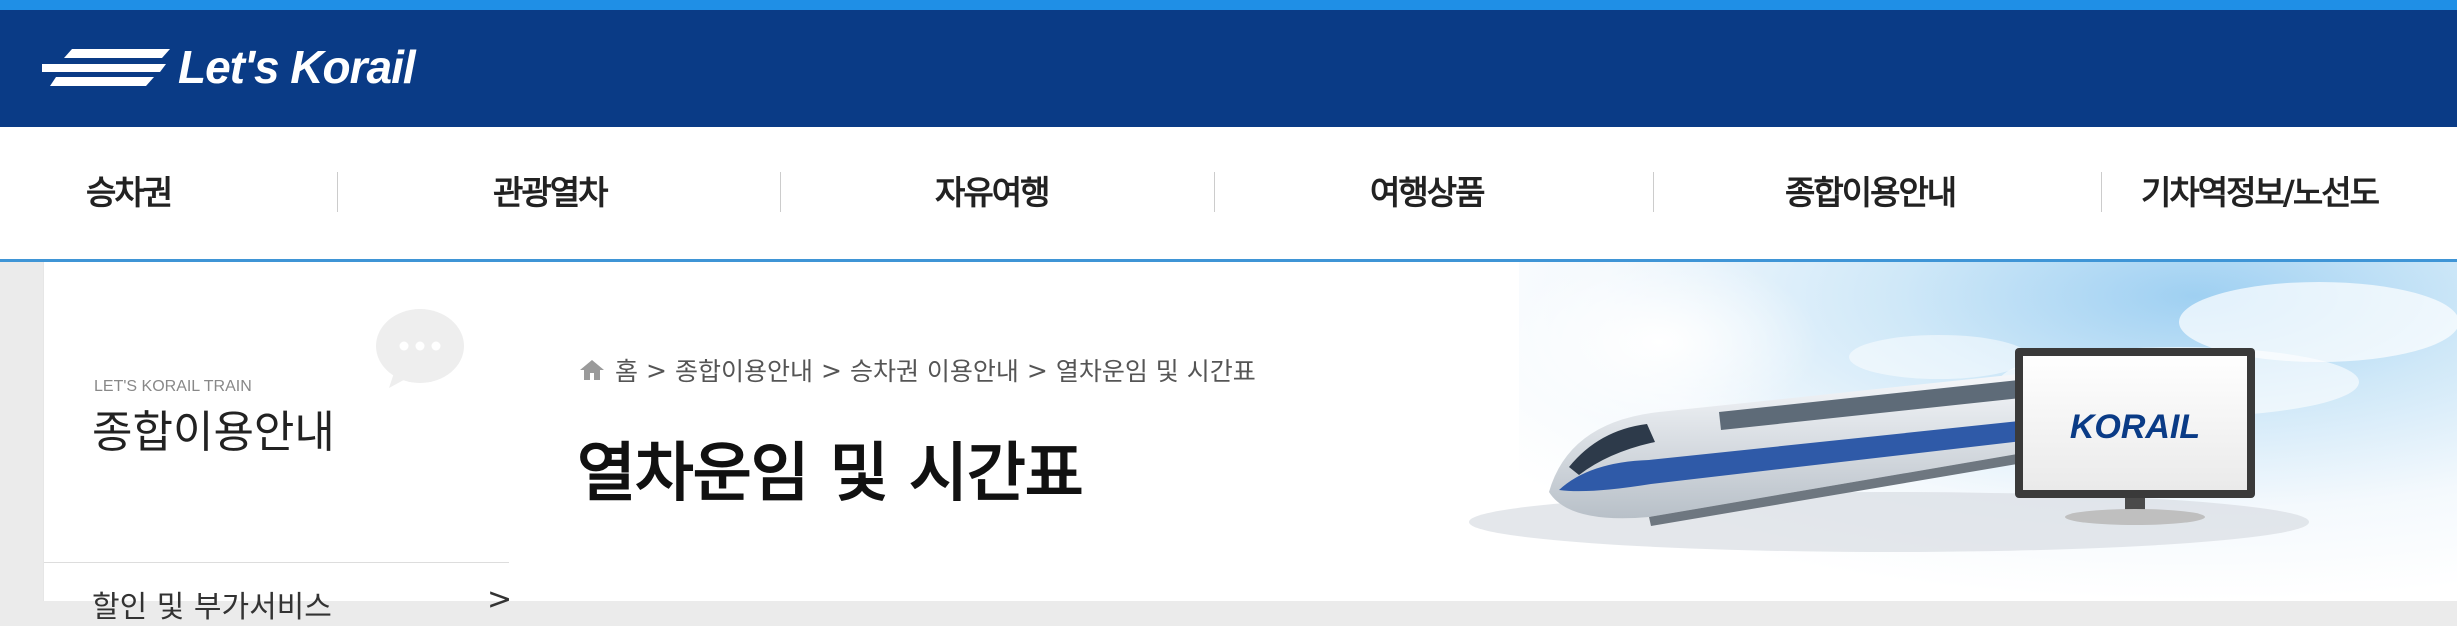 This screenshot has width=2457, height=626. Describe the element at coordinates (626, 370) in the screenshot. I see `breadcrumb-home: 홈` at that location.